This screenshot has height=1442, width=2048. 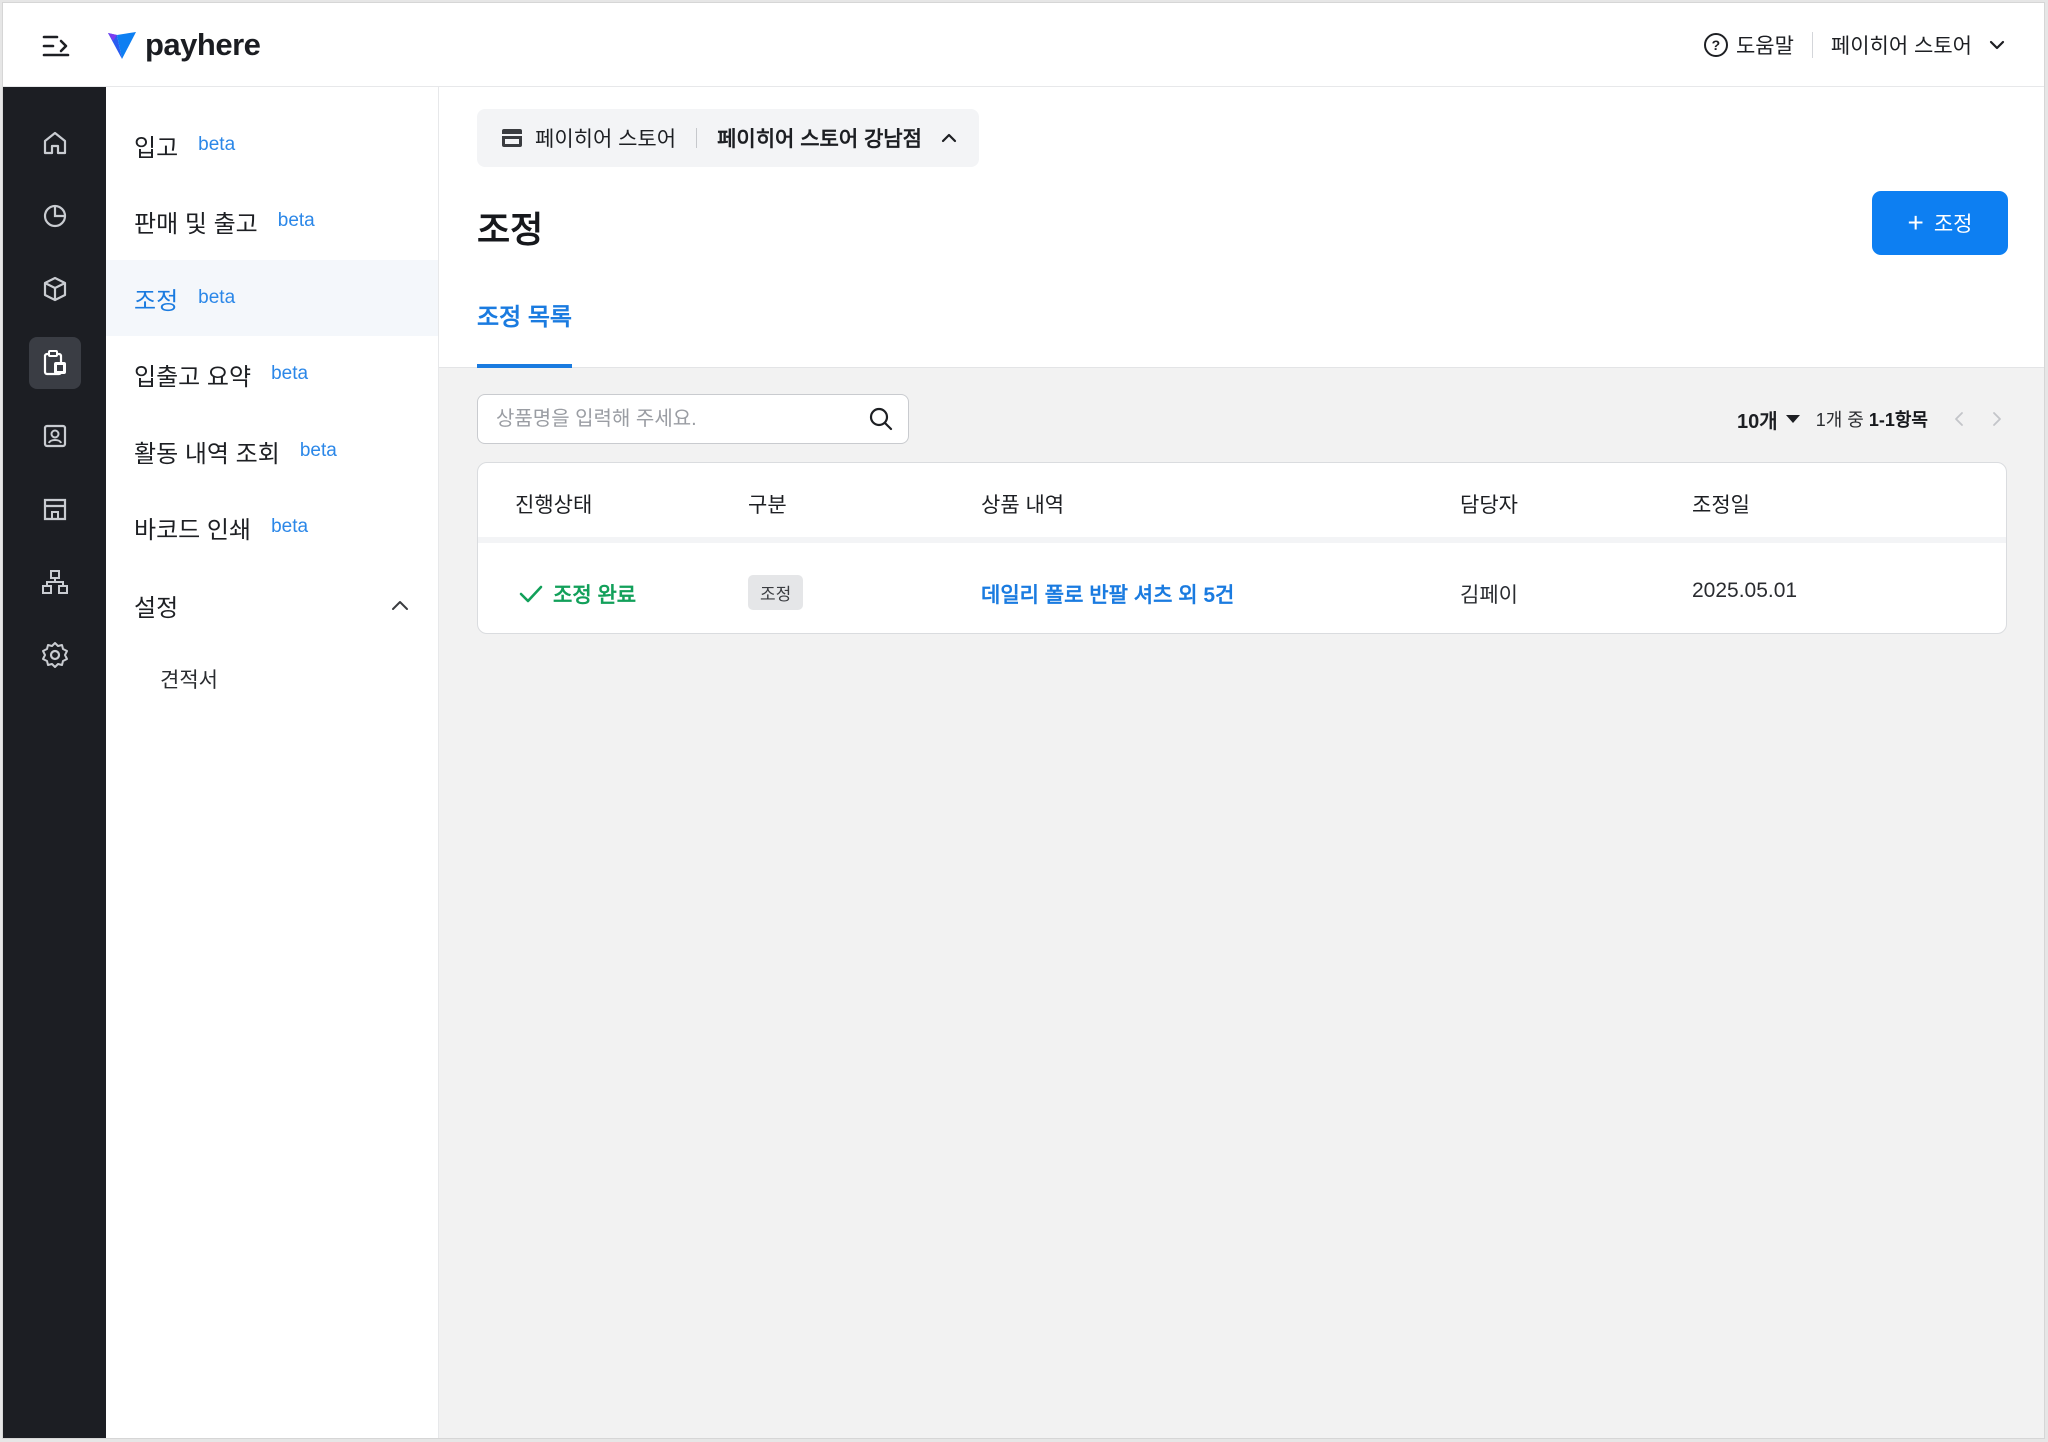 What do you see at coordinates (1107, 594) in the screenshot?
I see `product-link: 데일리 폴로 반팔 셔츠 외 5건` at bounding box center [1107, 594].